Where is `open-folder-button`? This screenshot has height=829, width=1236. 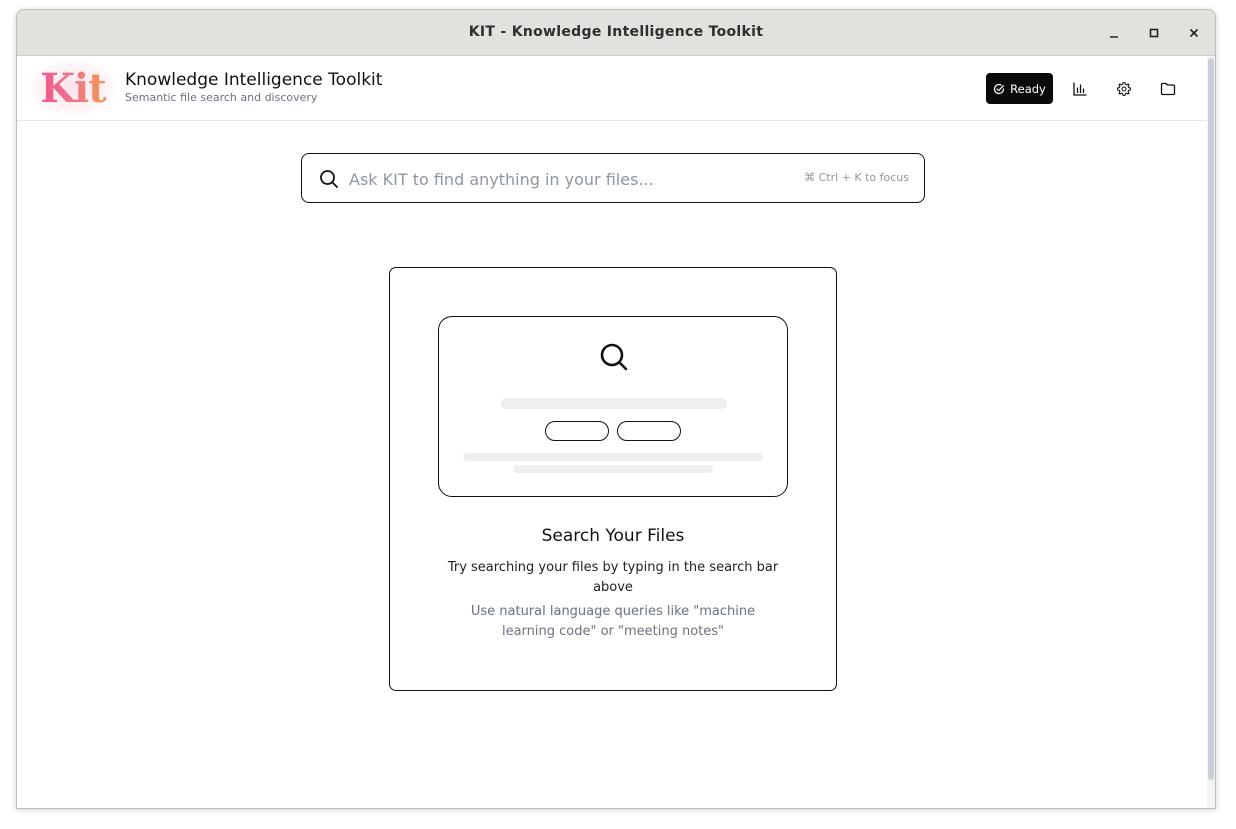
open-folder-button is located at coordinates (1168, 89).